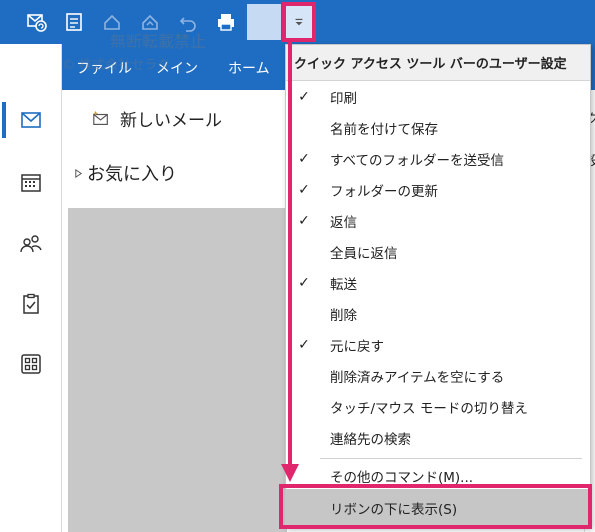 This screenshot has width=595, height=532. What do you see at coordinates (438, 63) in the screenshot?
I see `menu-header: クイック アクセス ツール バーのユーザー設定` at bounding box center [438, 63].